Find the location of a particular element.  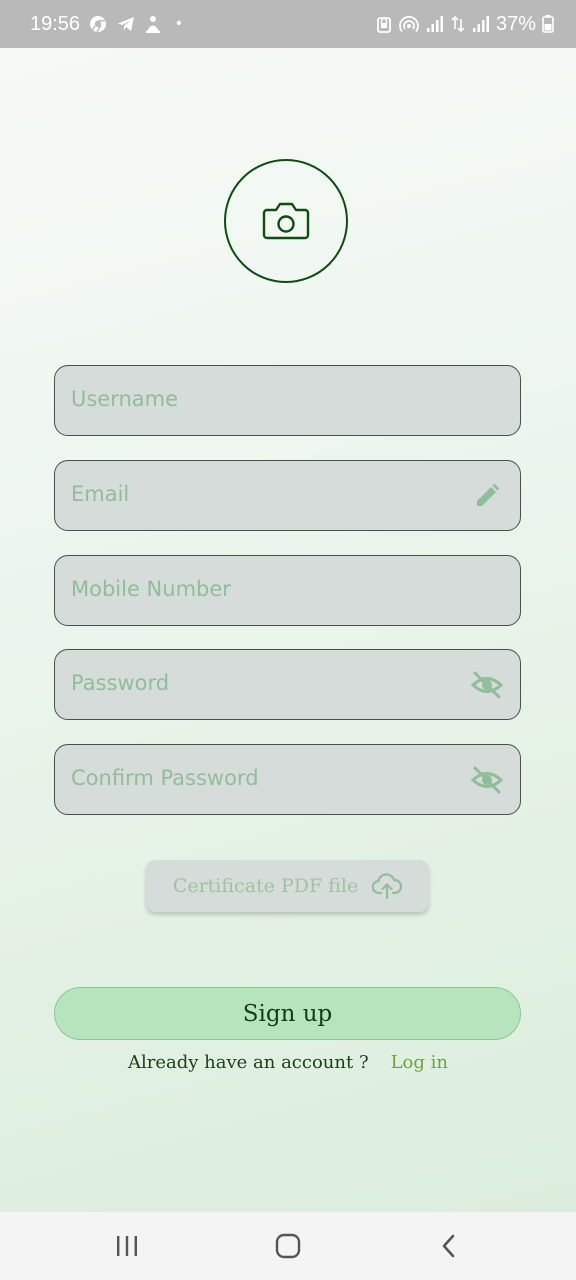

login-prompt-row: Already have an account ? Log in is located at coordinates (288, 1062).